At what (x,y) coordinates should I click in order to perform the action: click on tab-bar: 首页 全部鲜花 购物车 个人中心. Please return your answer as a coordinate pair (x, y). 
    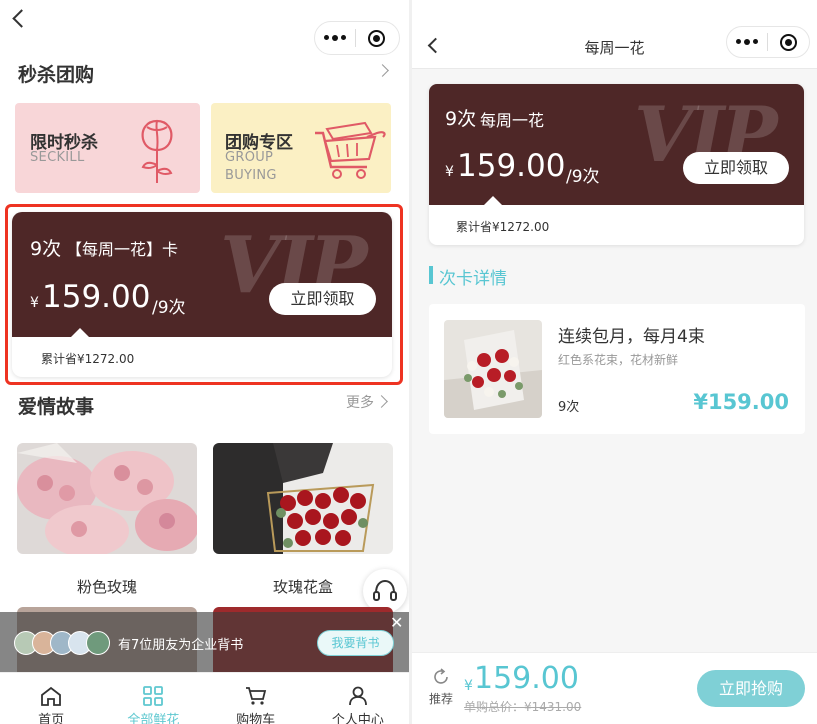
    Looking at the image, I should click on (204, 698).